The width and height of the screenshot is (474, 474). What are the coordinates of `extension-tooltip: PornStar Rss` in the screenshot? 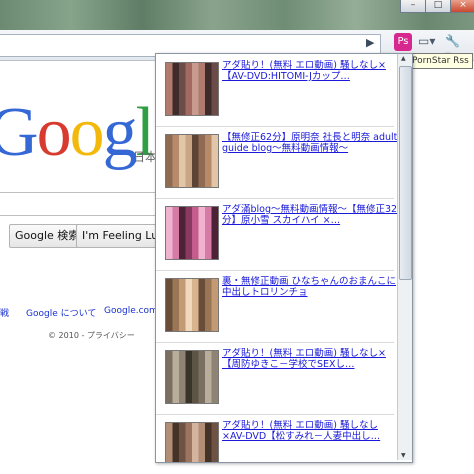 It's located at (440, 61).